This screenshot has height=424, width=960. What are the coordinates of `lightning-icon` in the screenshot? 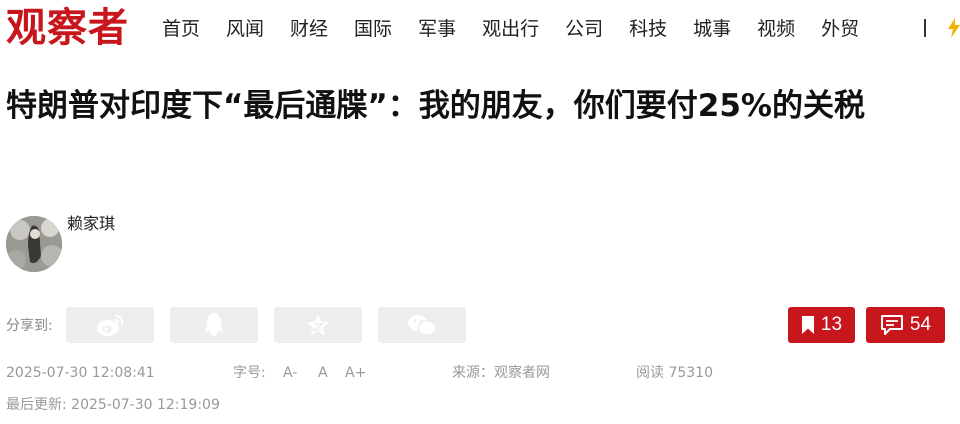 It's located at (953, 28).